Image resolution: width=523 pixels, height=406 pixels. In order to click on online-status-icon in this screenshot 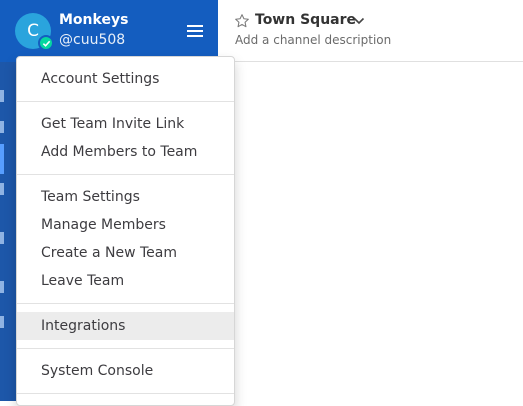, I will do `click(46, 43)`.